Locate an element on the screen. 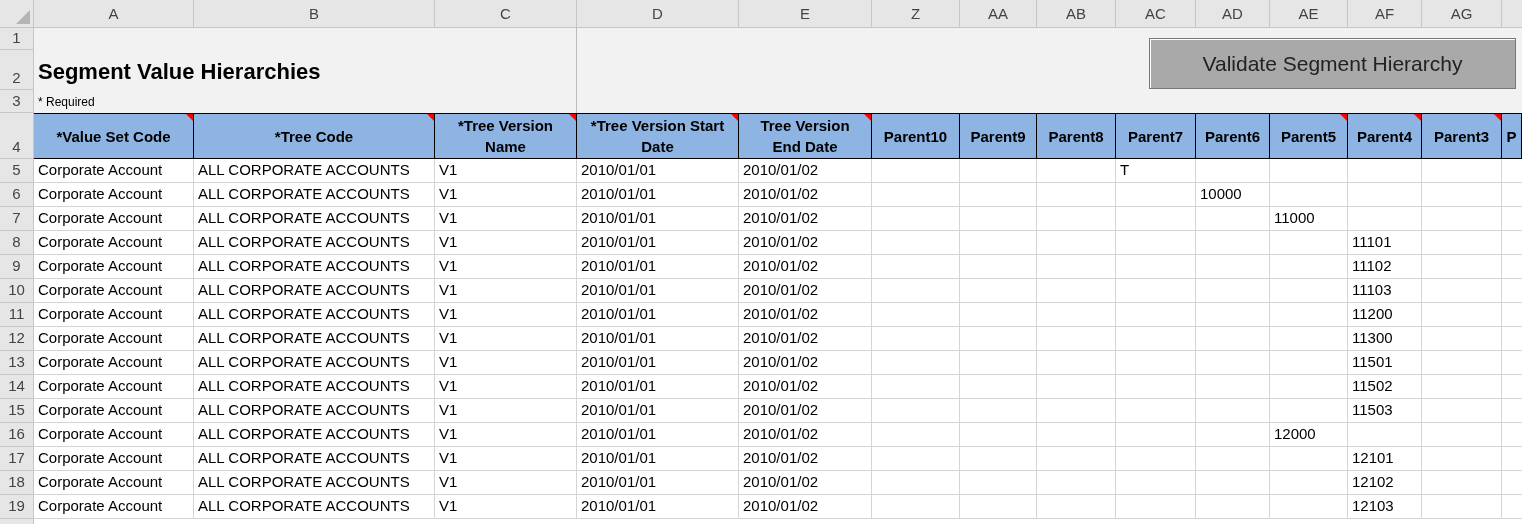 The image size is (1522, 524). column-header: B is located at coordinates (314, 14).